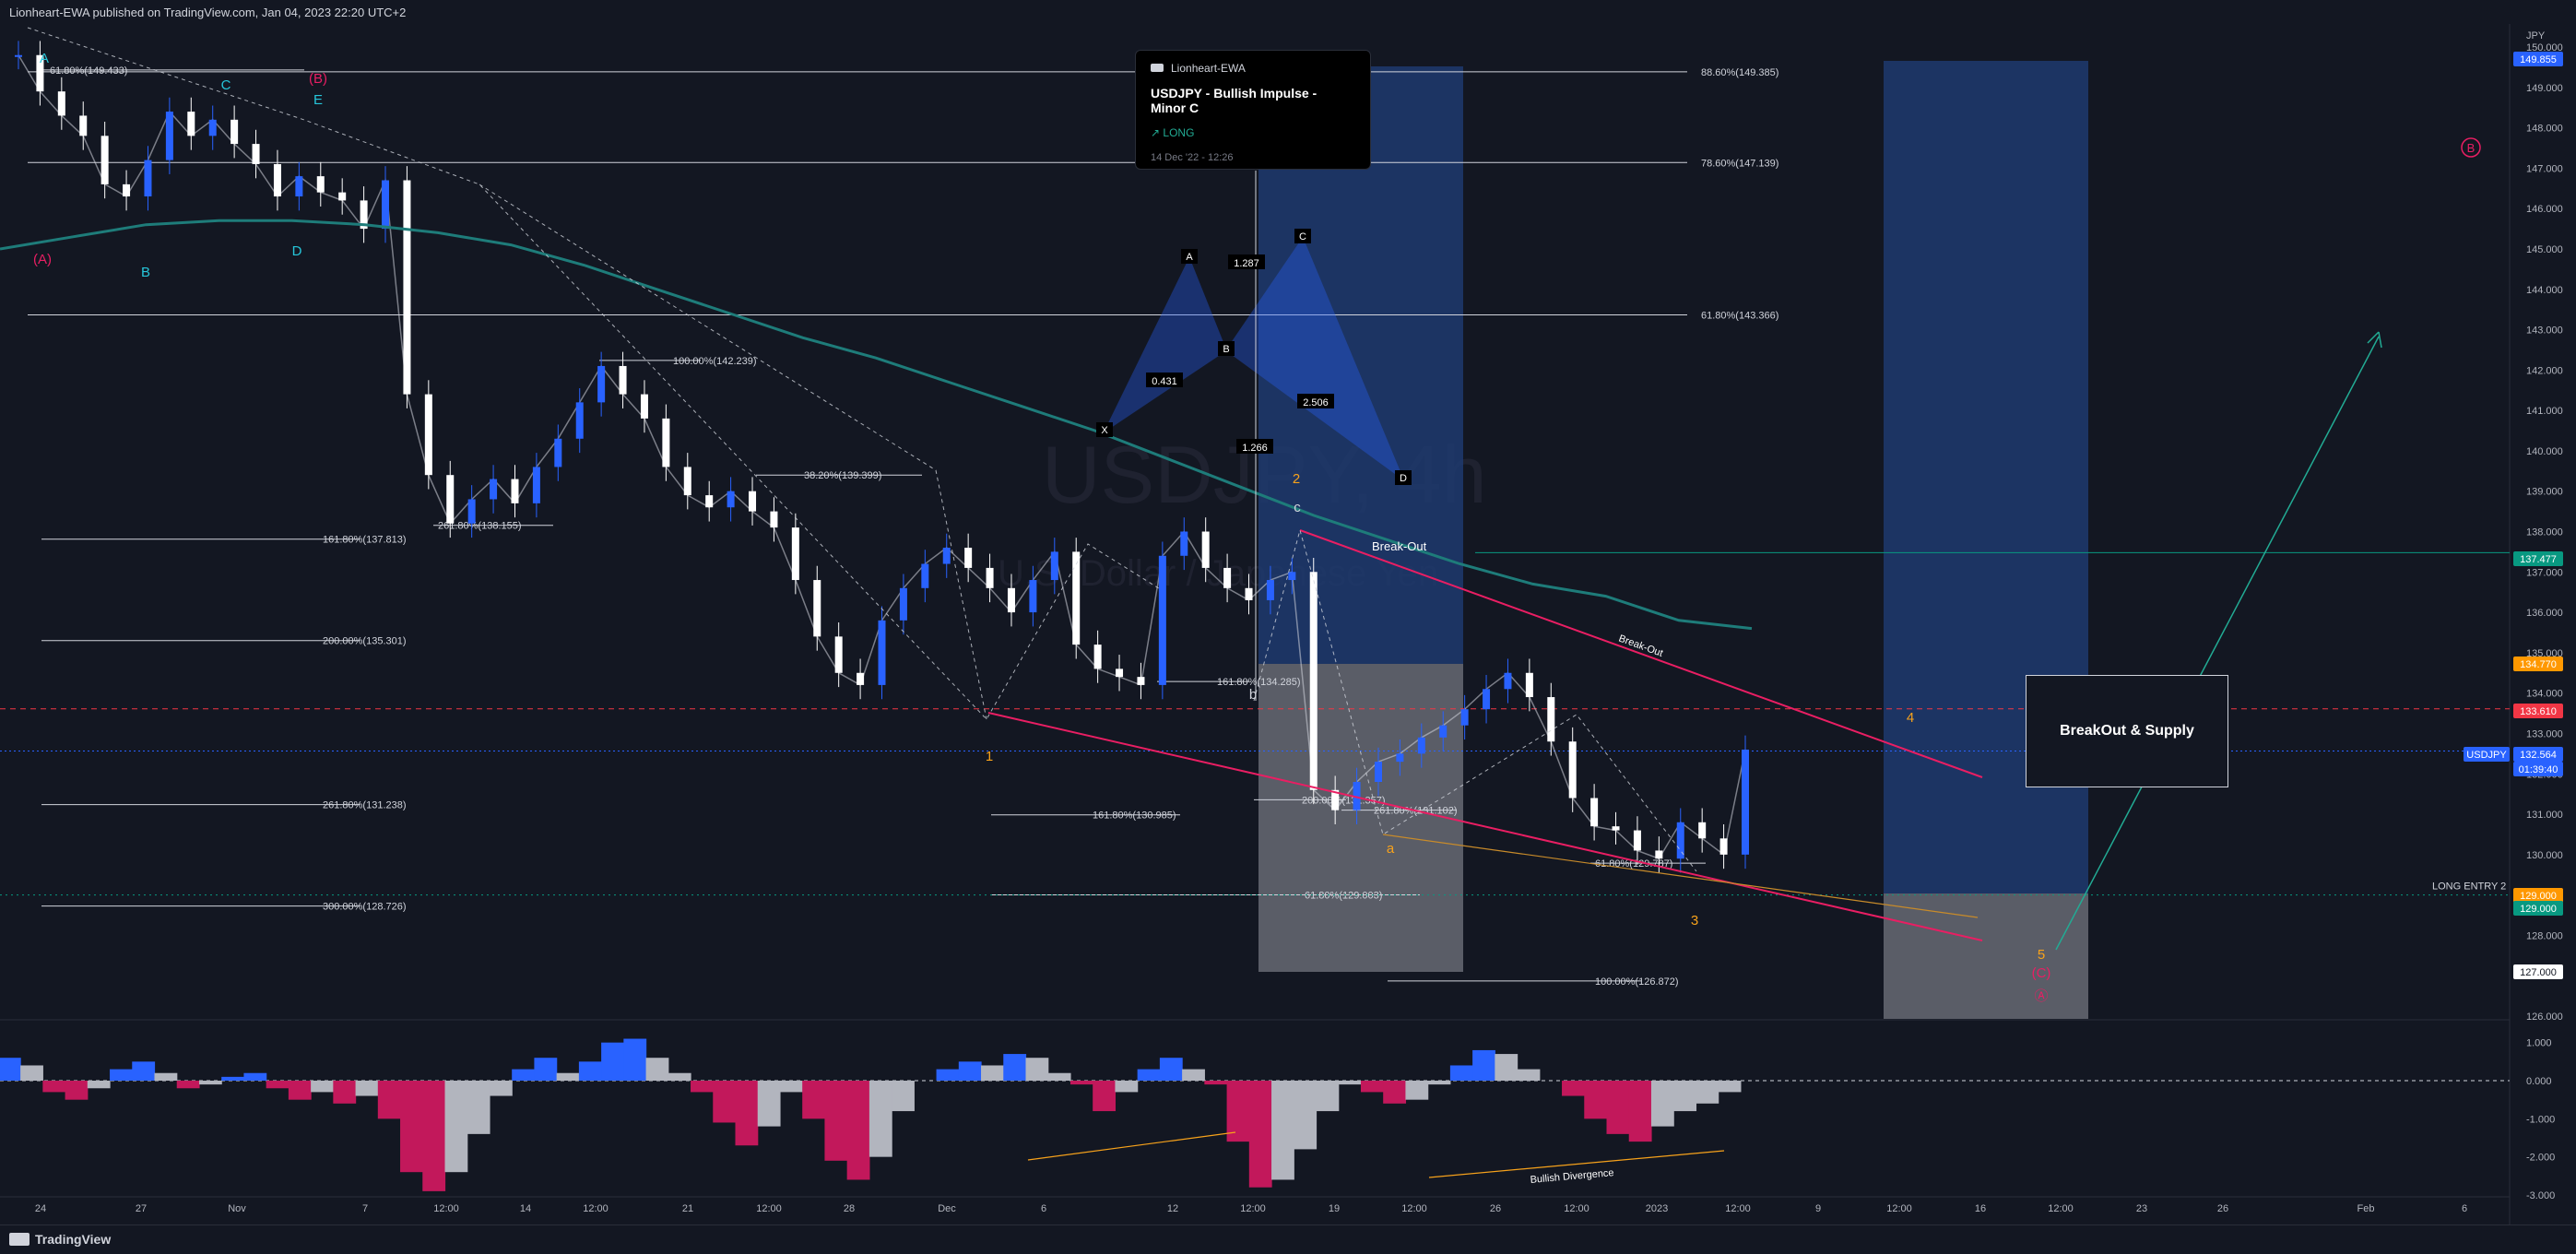 The width and height of the screenshot is (2576, 1254). Describe the element at coordinates (2544, 88) in the screenshot. I see `price-tick-label: 149.000` at that location.